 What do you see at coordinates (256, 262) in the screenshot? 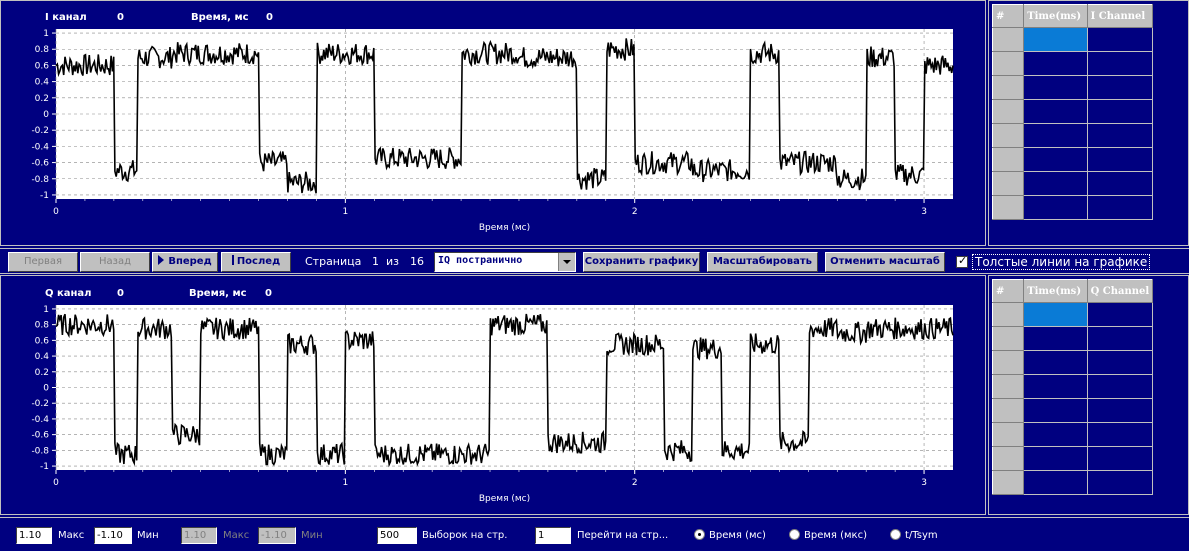
I see `last-page-button: Послед` at bounding box center [256, 262].